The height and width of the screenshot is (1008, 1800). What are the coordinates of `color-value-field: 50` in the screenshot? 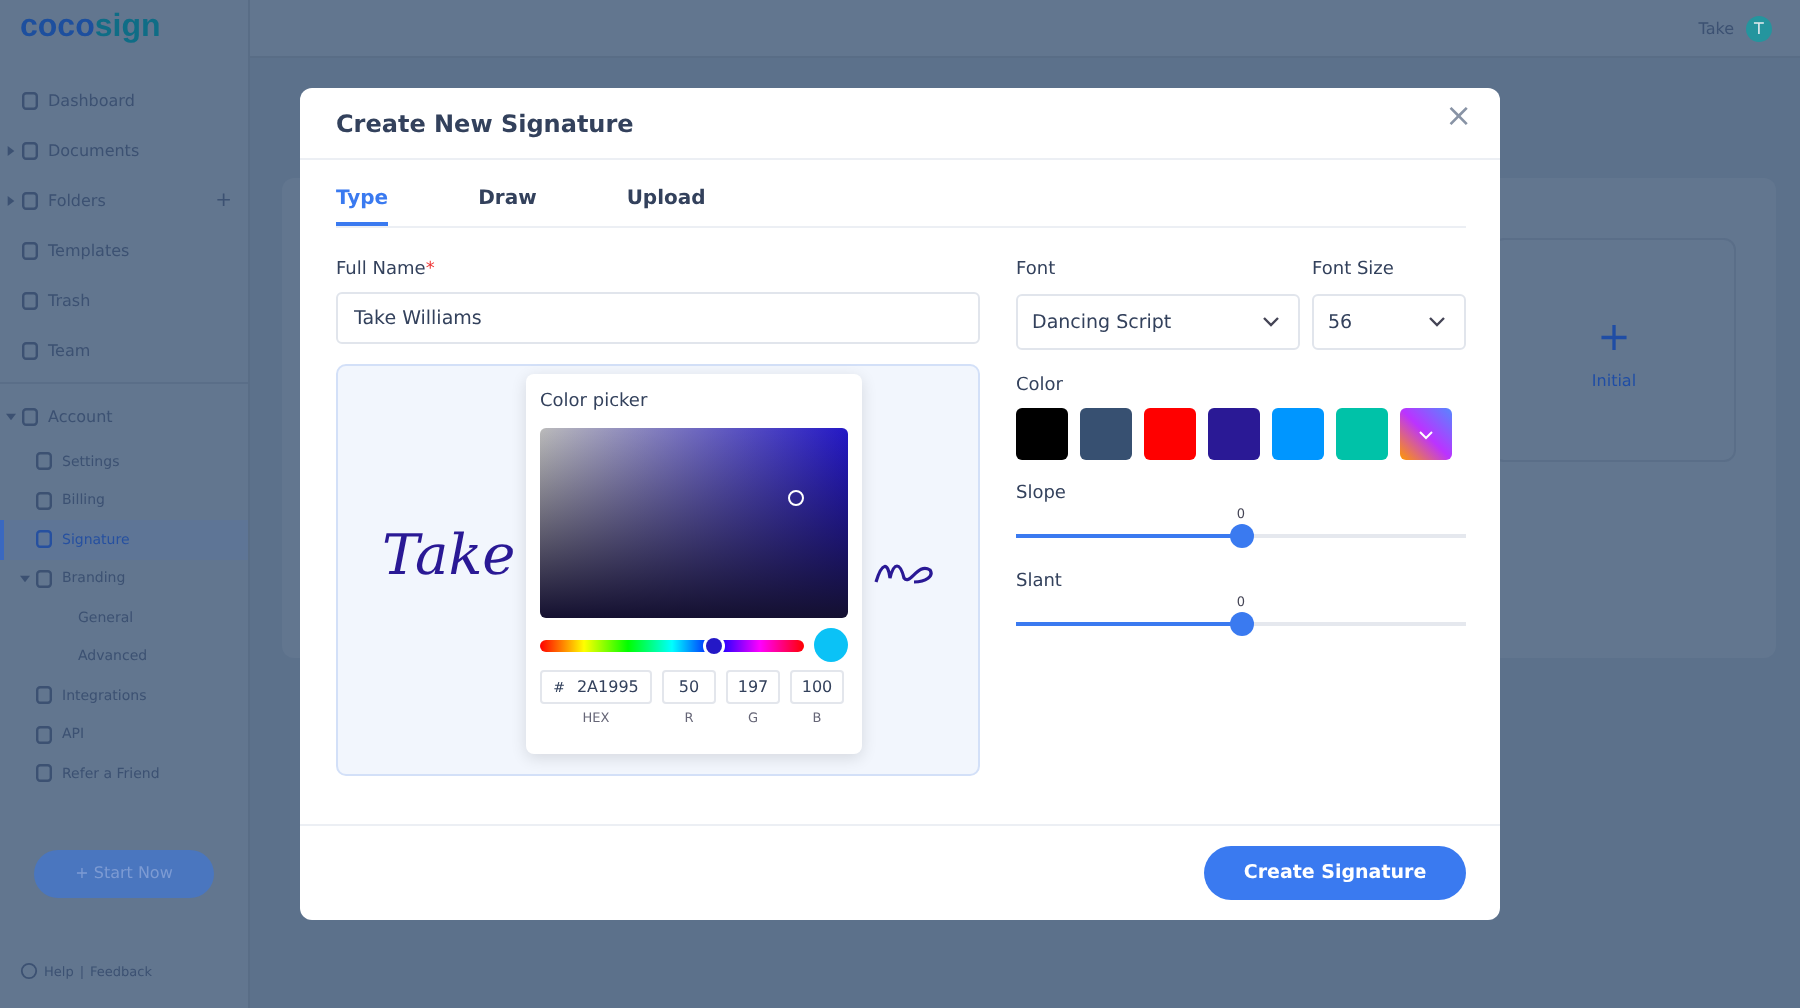 It's located at (689, 687).